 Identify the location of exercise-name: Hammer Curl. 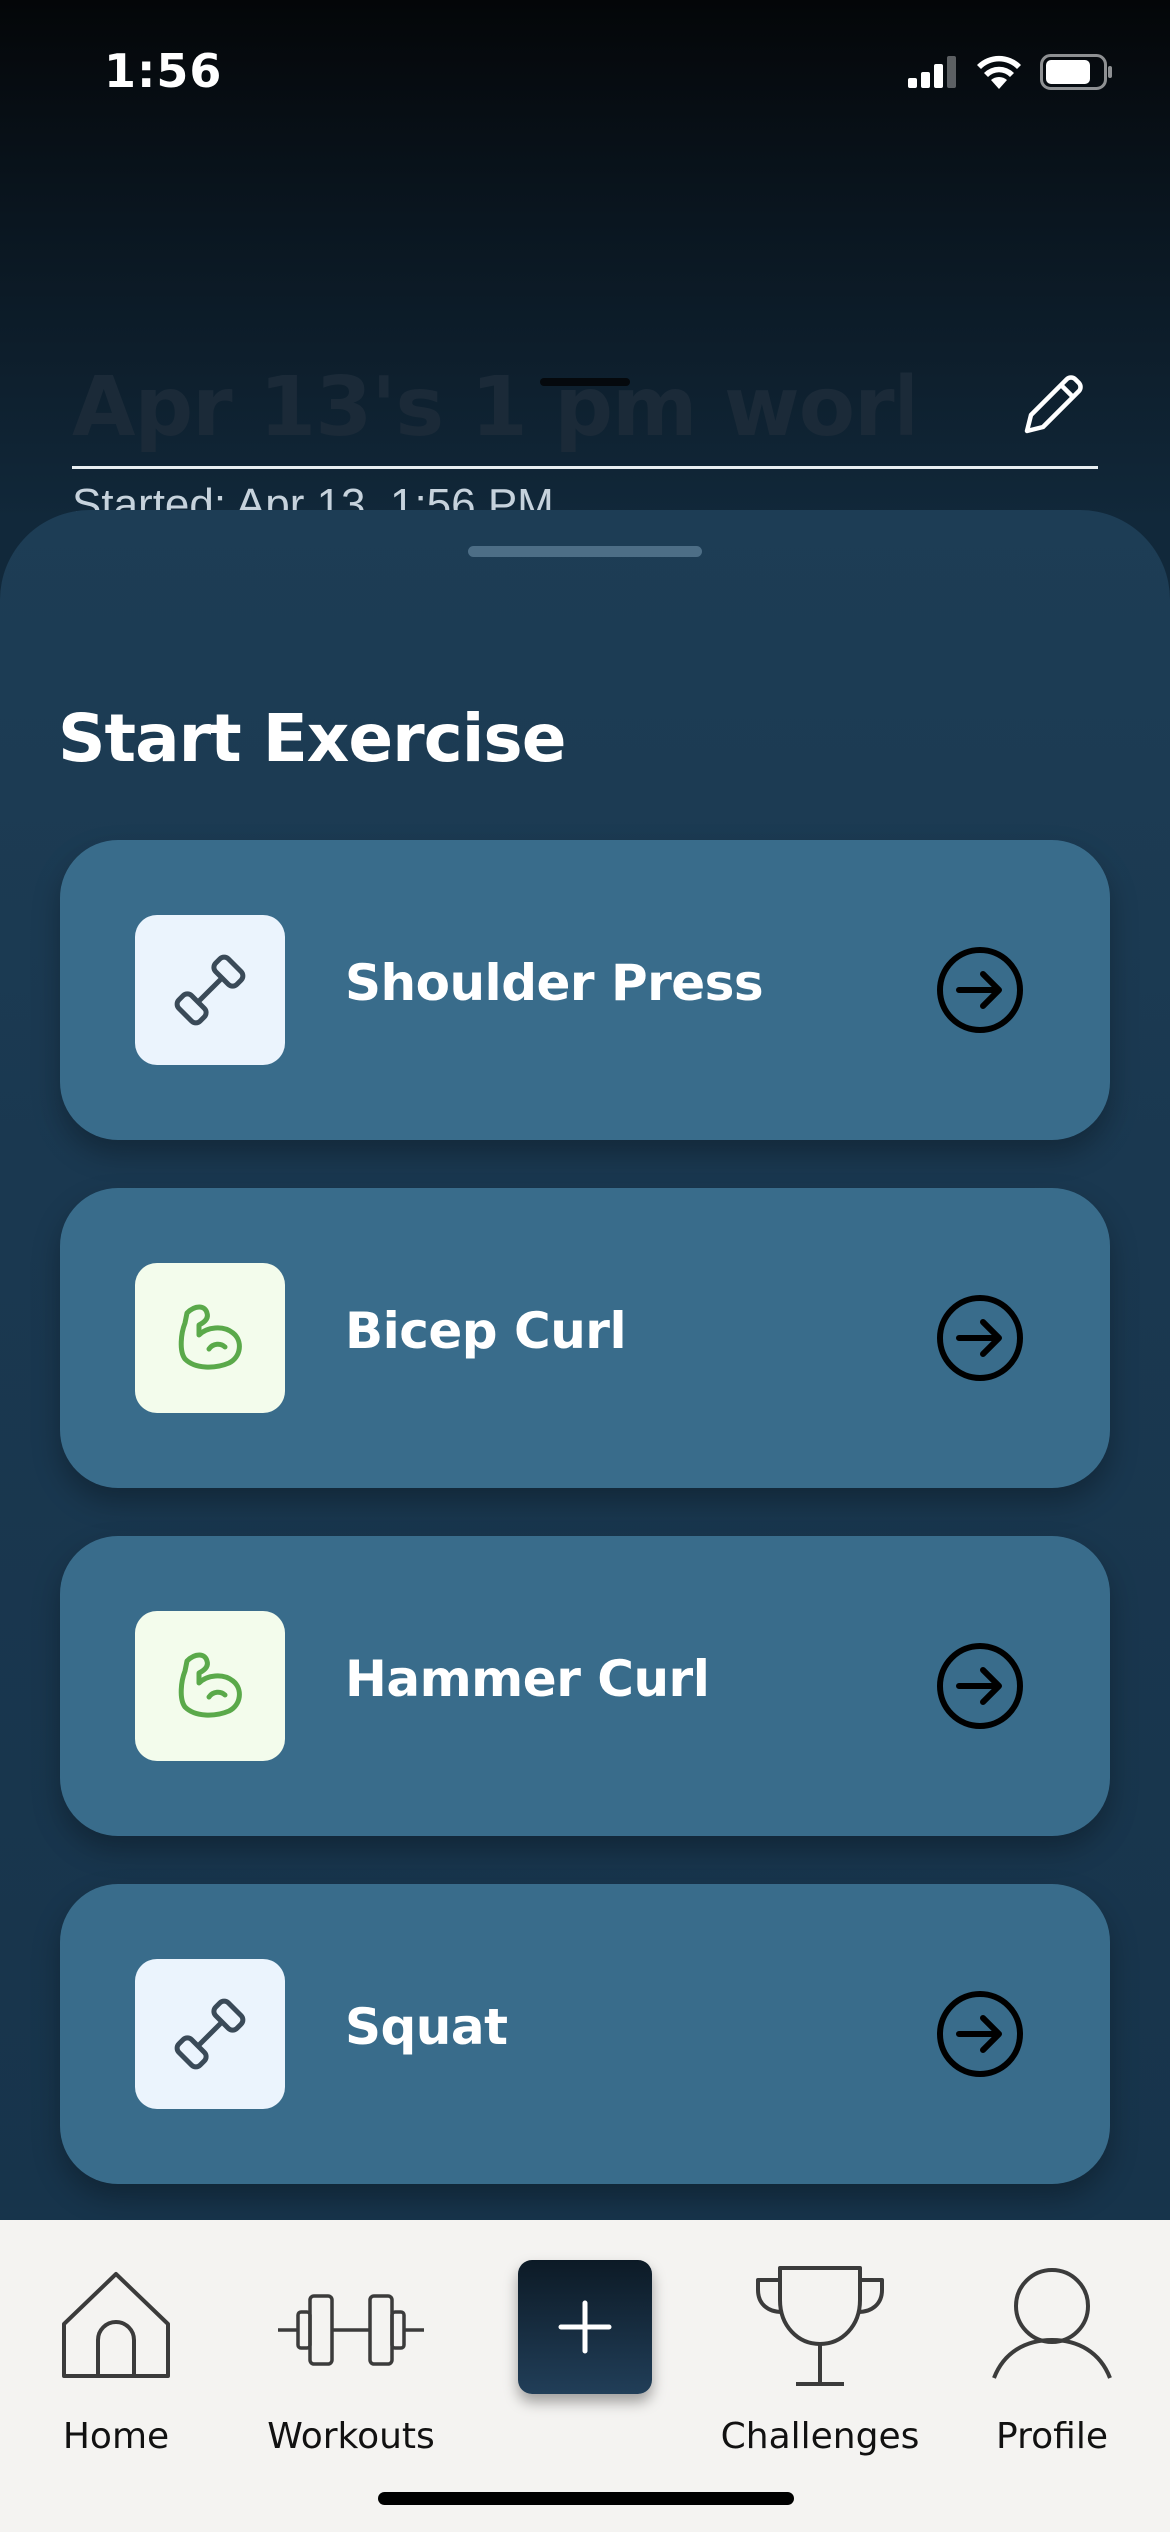
(527, 1679).